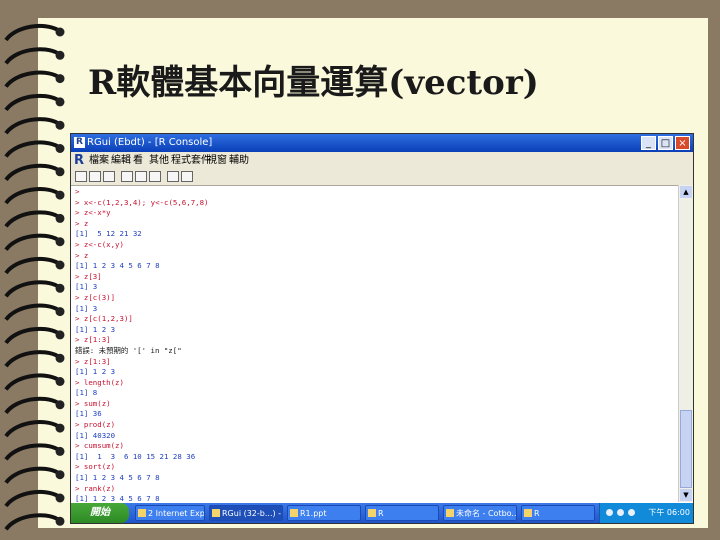 Image resolution: width=720 pixels, height=540 pixels. I want to click on scroll-down-icon: ▼, so click(686, 495).